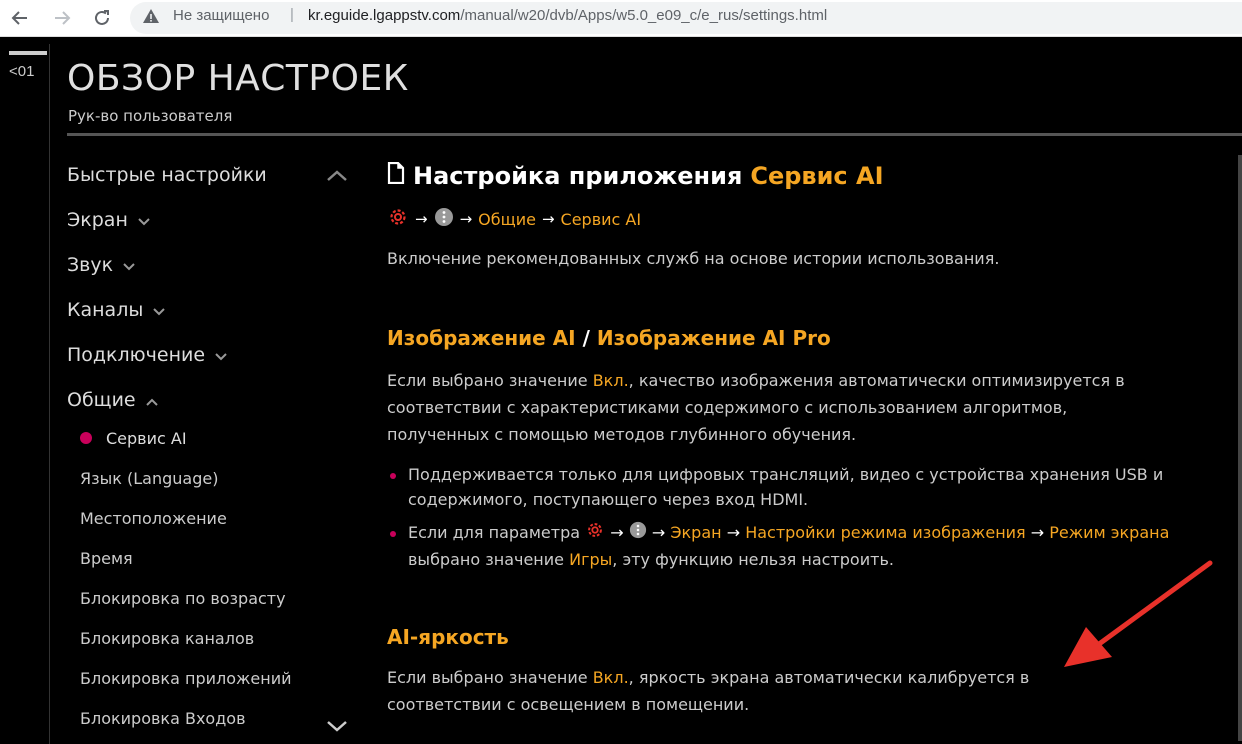 This screenshot has width=1242, height=744. I want to click on vertical-divider, so click(49, 394).